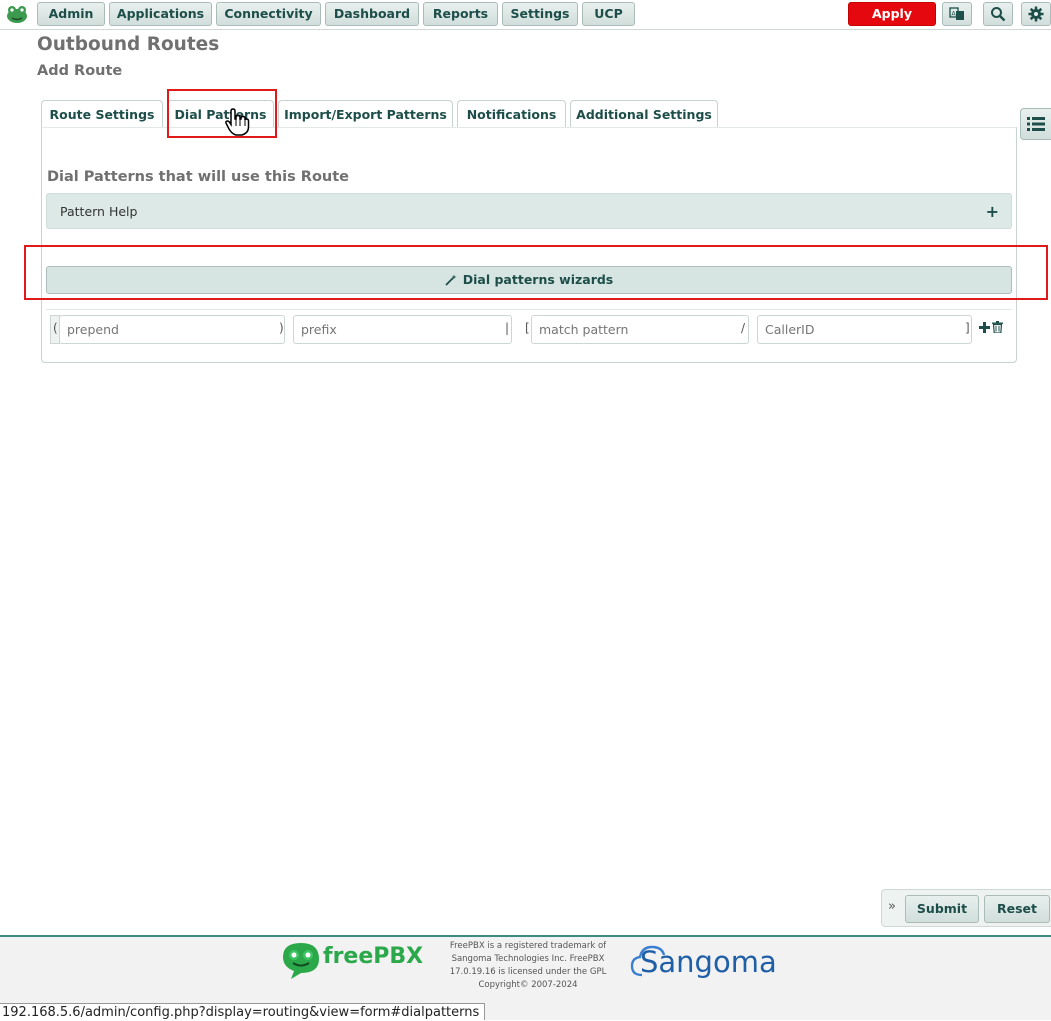 Image resolution: width=1051 pixels, height=1021 pixels. Describe the element at coordinates (402, 329) in the screenshot. I see `prefix-input` at that location.